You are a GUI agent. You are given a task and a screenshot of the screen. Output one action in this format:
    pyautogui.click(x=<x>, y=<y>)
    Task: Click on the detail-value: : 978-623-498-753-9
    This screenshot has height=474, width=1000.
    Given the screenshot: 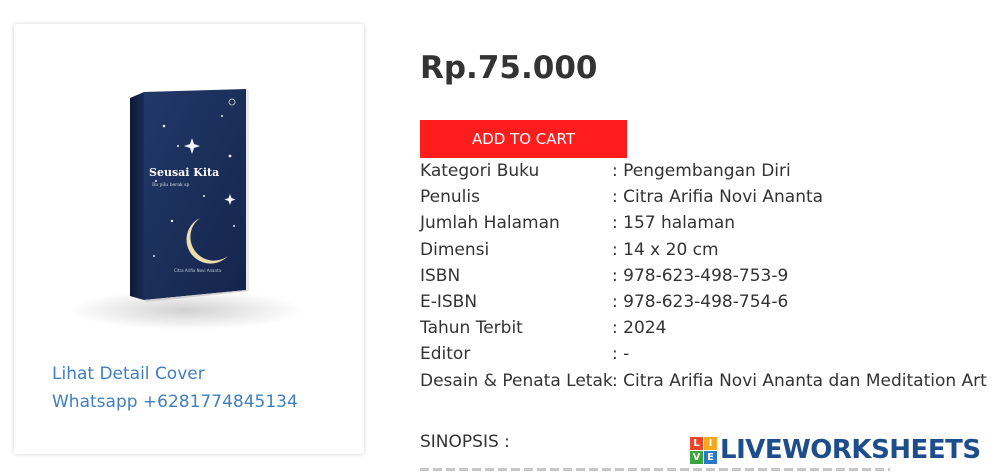 What is the action you would take?
    pyautogui.click(x=700, y=275)
    